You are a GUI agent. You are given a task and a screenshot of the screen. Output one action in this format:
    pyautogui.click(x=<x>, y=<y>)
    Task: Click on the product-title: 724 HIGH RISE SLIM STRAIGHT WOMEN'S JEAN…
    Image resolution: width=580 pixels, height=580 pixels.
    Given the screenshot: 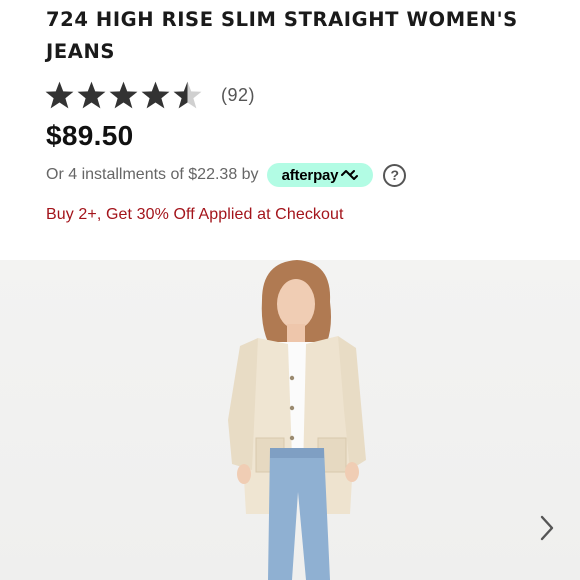 What is the action you would take?
    pyautogui.click(x=282, y=35)
    